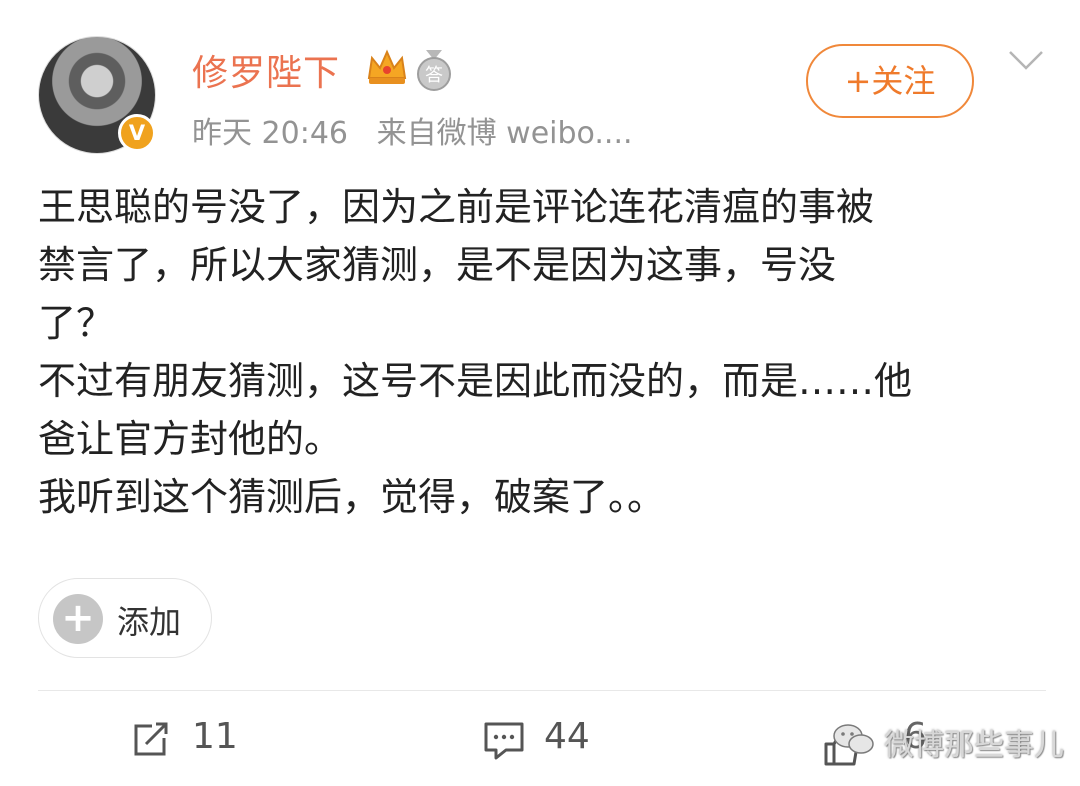  Describe the element at coordinates (137, 133) in the screenshot. I see `verified-badge-icon: V` at that location.